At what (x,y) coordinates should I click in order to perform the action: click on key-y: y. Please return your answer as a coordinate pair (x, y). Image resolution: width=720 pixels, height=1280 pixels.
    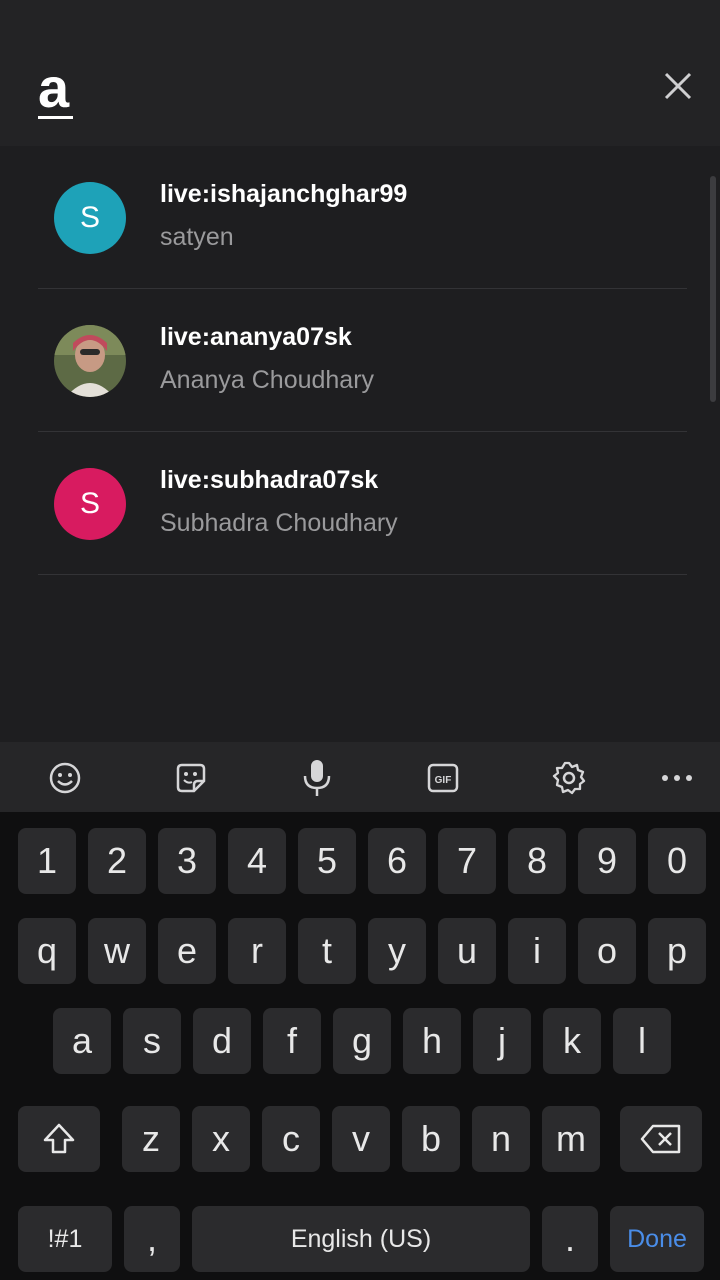
    Looking at the image, I should click on (397, 951).